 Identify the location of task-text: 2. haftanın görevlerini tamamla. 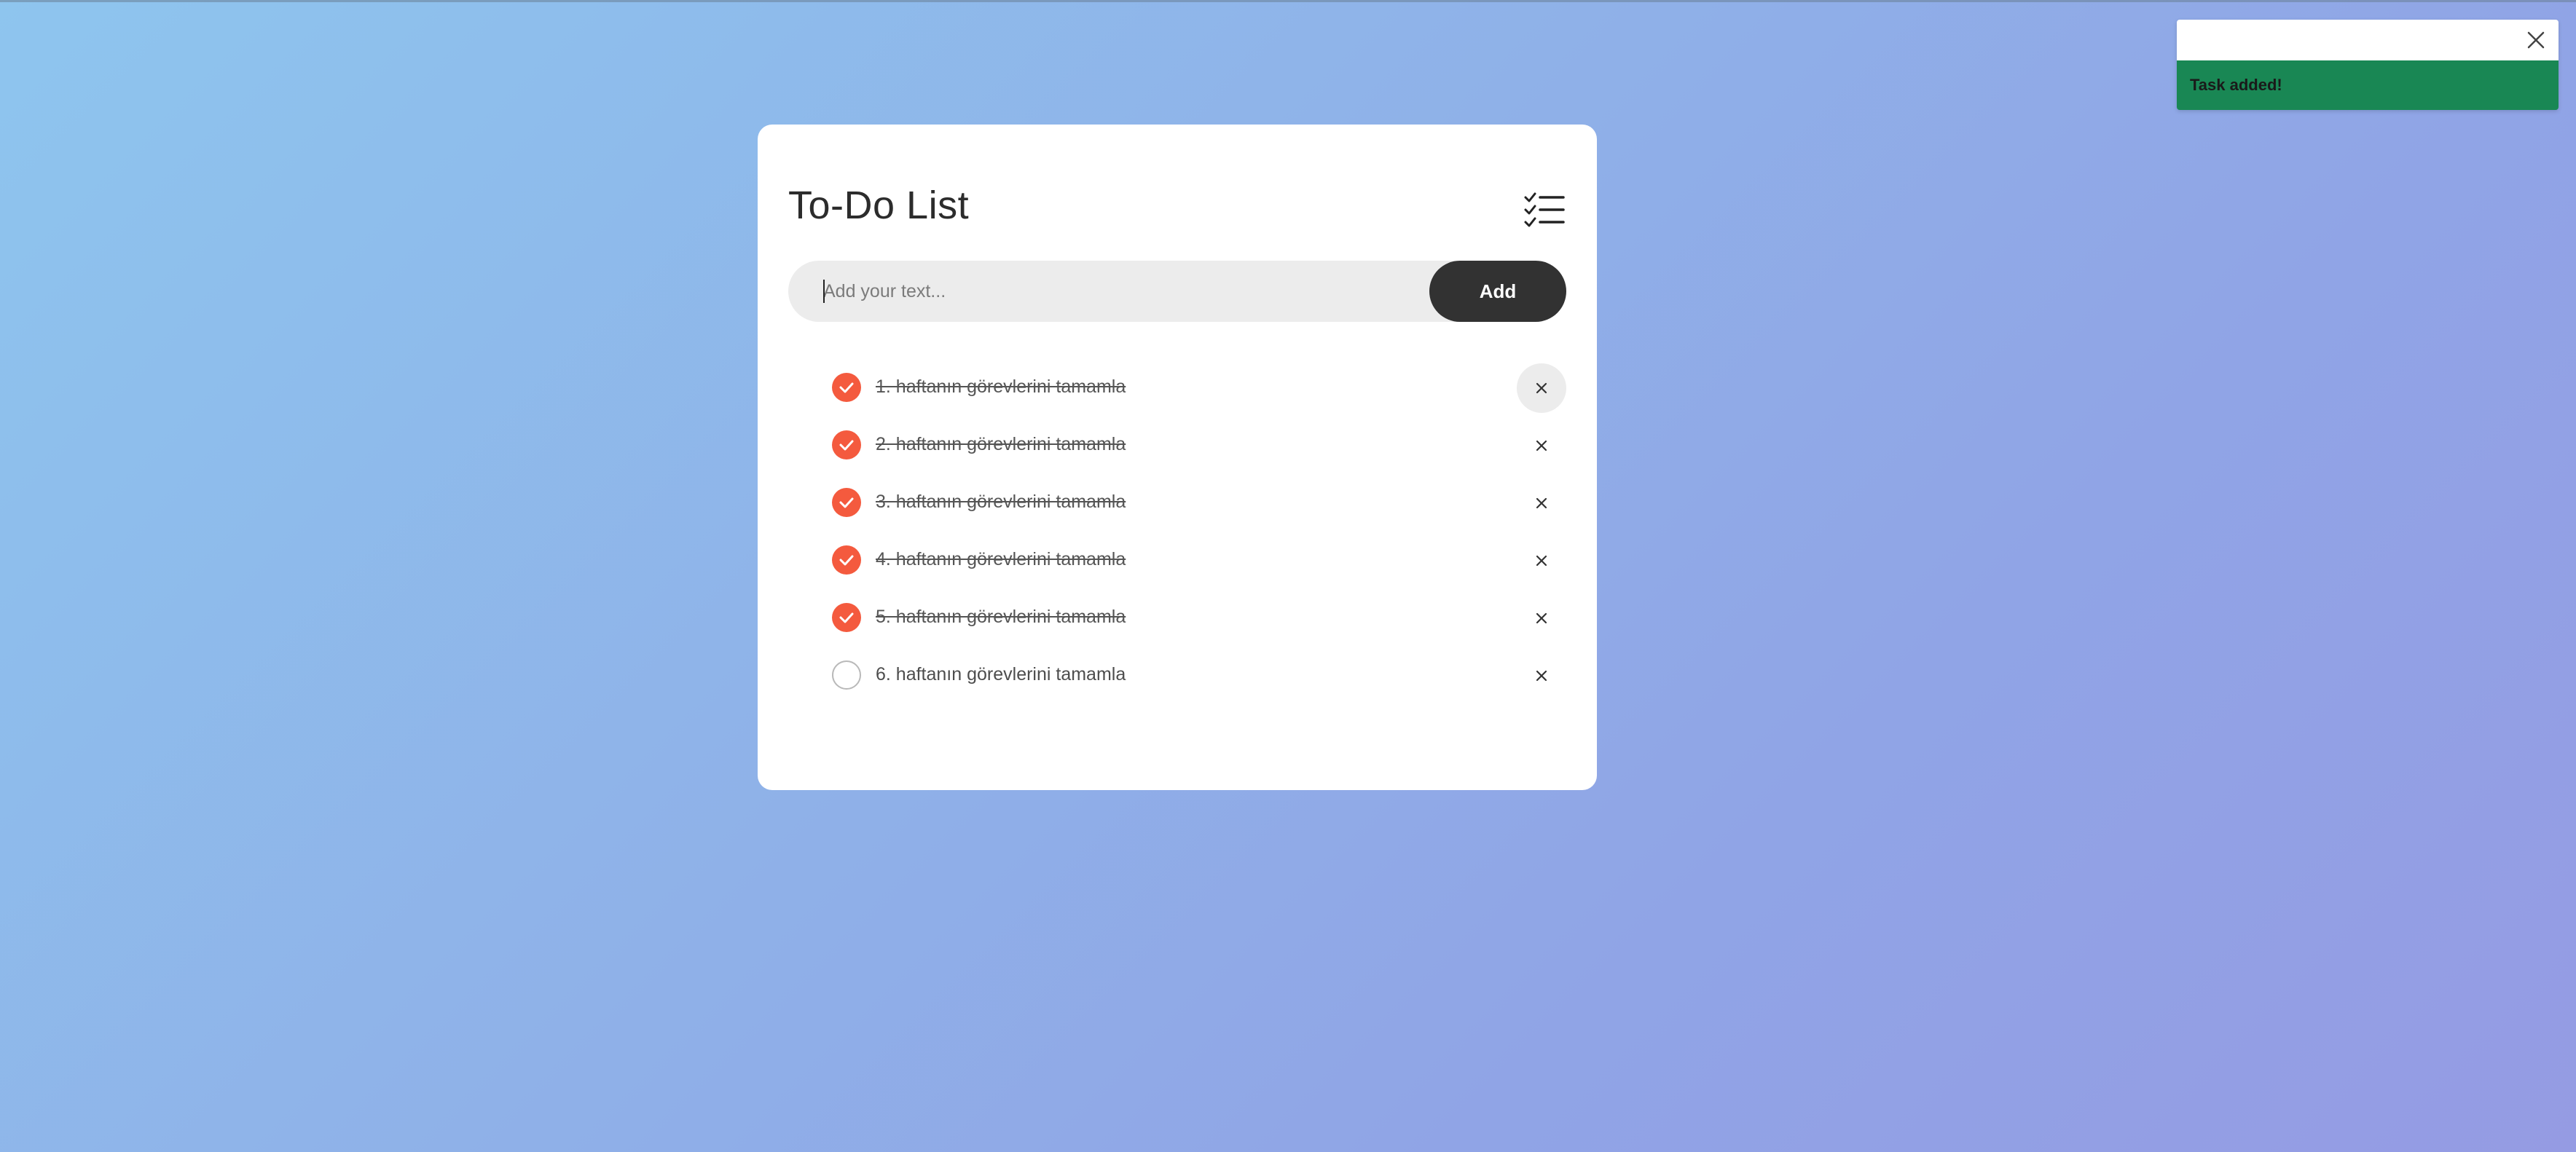
(1001, 444).